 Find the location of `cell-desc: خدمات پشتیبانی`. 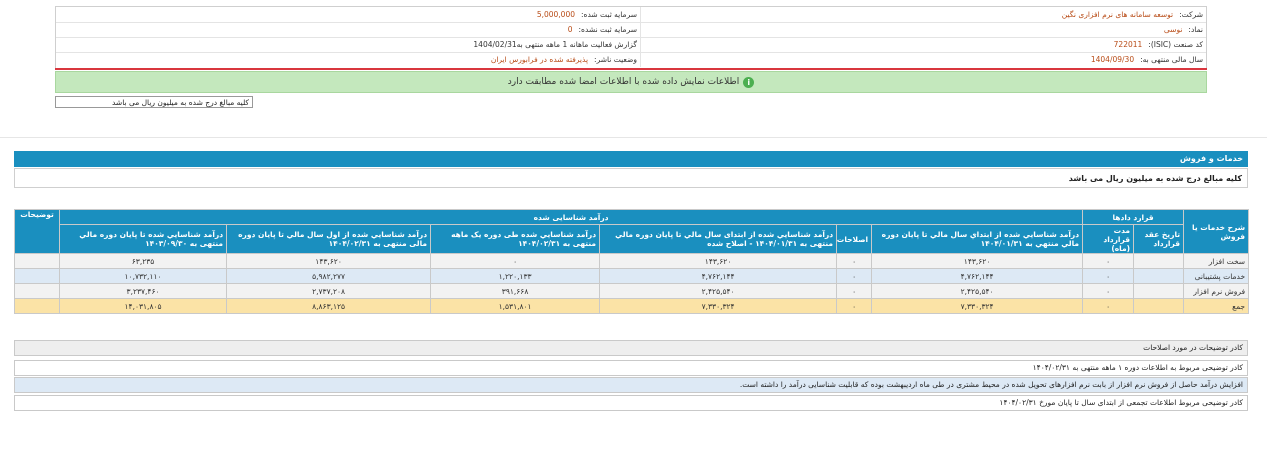

cell-desc: خدمات پشتیبانی is located at coordinates (1216, 276).